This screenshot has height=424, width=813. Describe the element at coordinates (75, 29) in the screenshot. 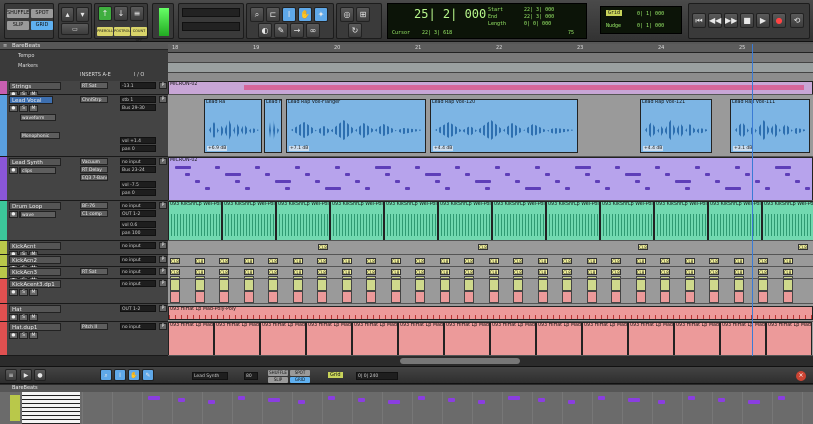

I see `zoom-preset-icon: ▭` at that location.